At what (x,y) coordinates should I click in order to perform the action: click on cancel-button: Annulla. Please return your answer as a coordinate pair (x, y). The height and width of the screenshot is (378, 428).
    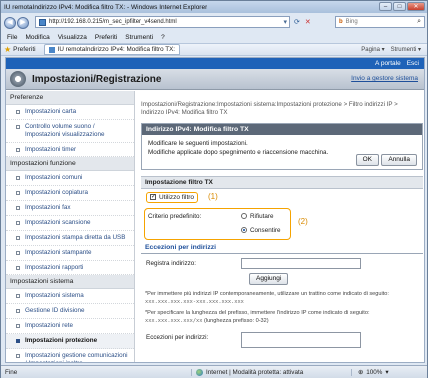
    Looking at the image, I should click on (399, 159).